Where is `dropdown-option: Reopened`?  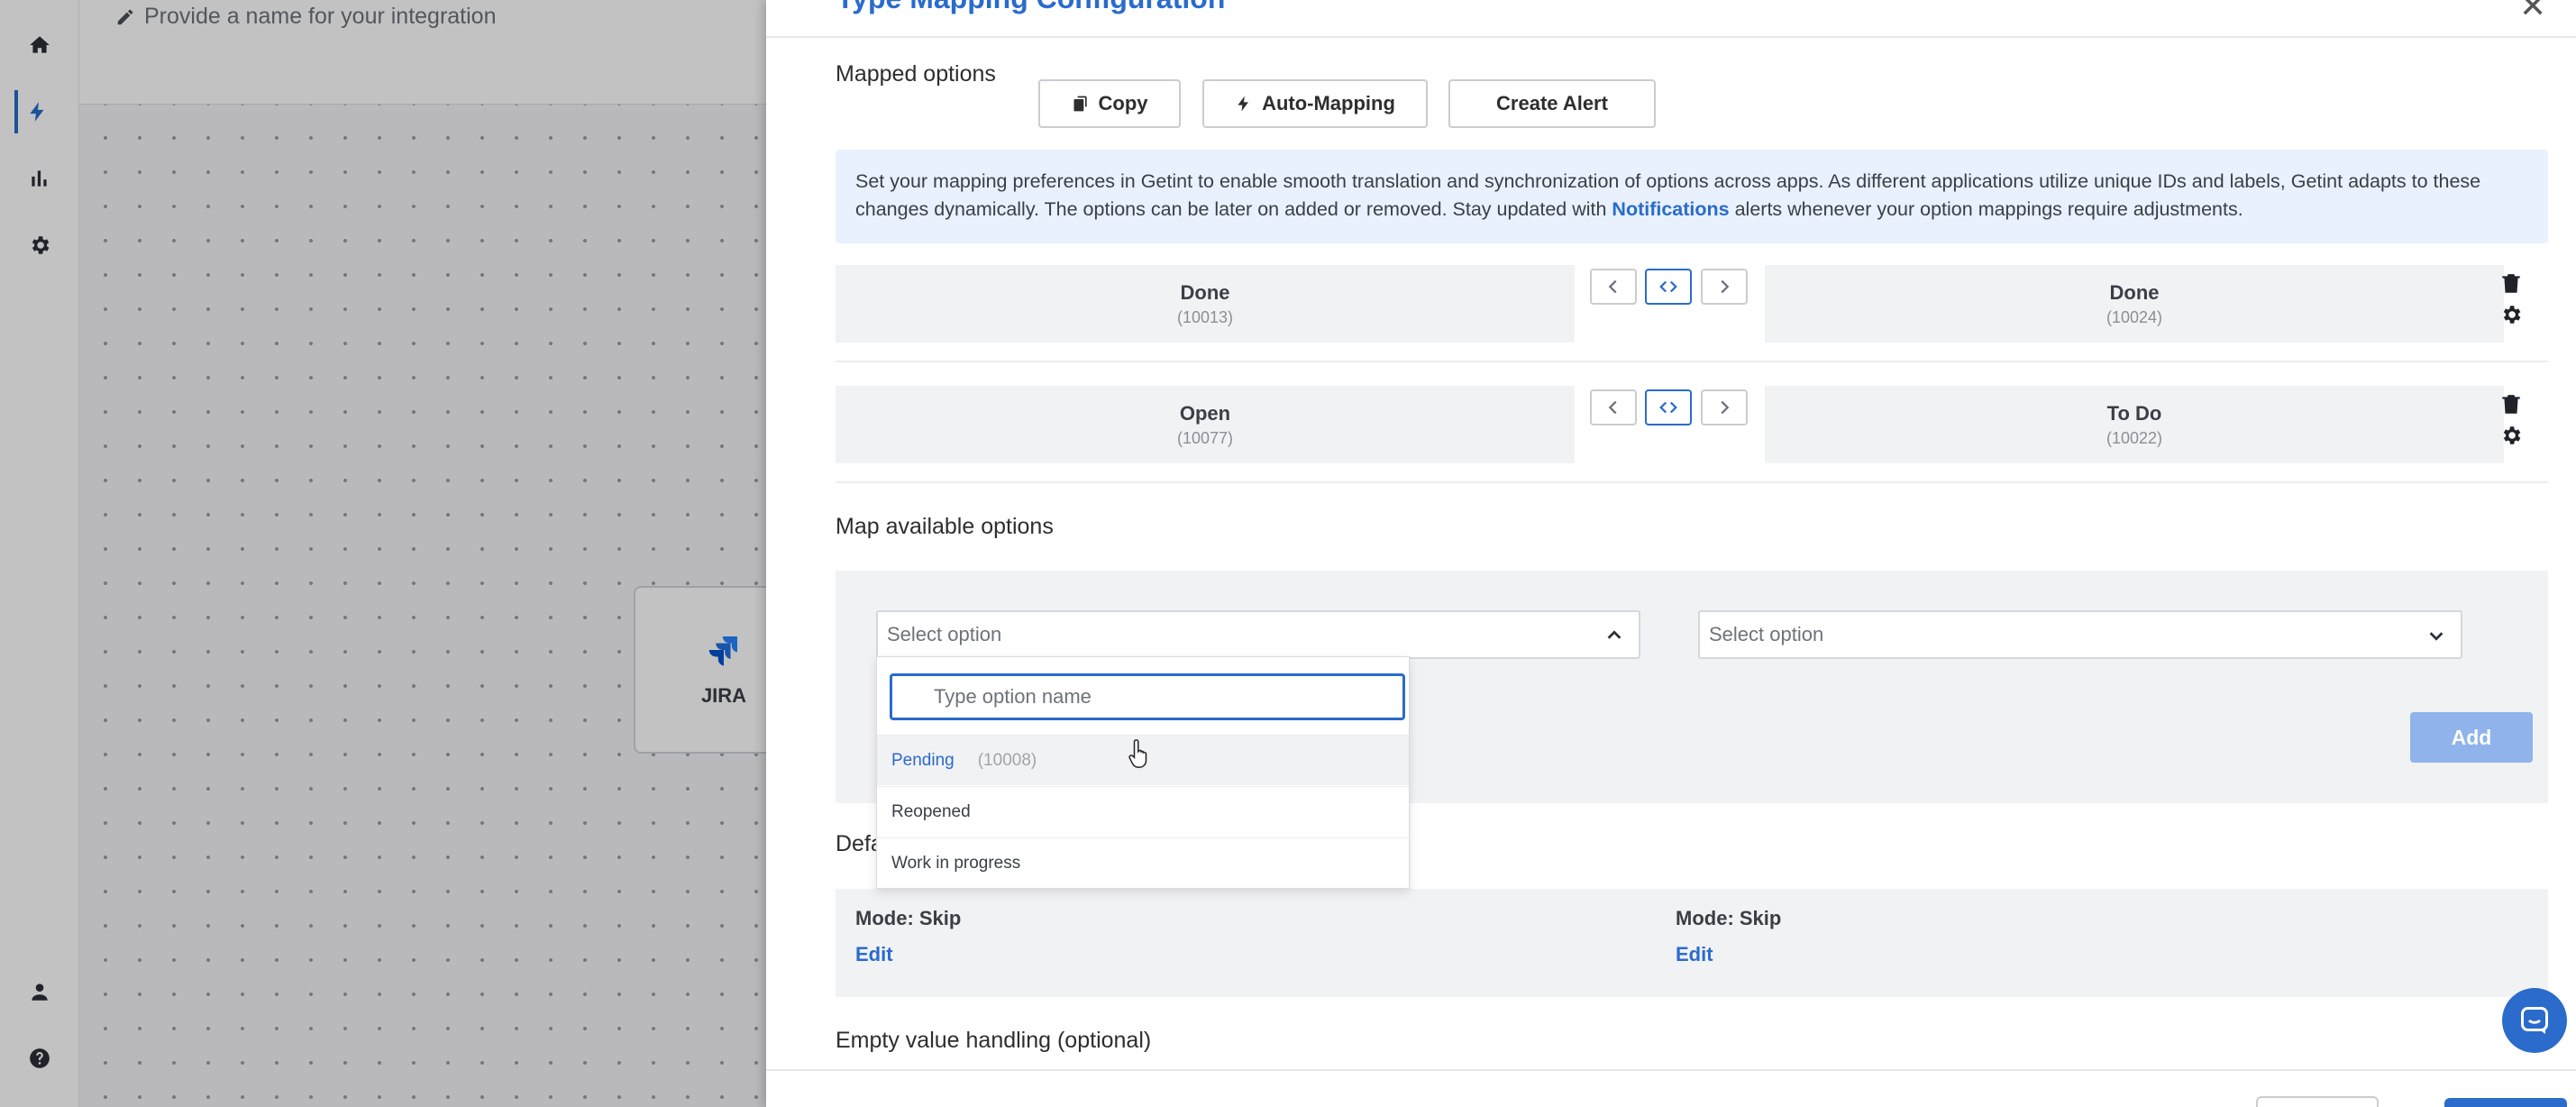 dropdown-option: Reopened is located at coordinates (1143, 811).